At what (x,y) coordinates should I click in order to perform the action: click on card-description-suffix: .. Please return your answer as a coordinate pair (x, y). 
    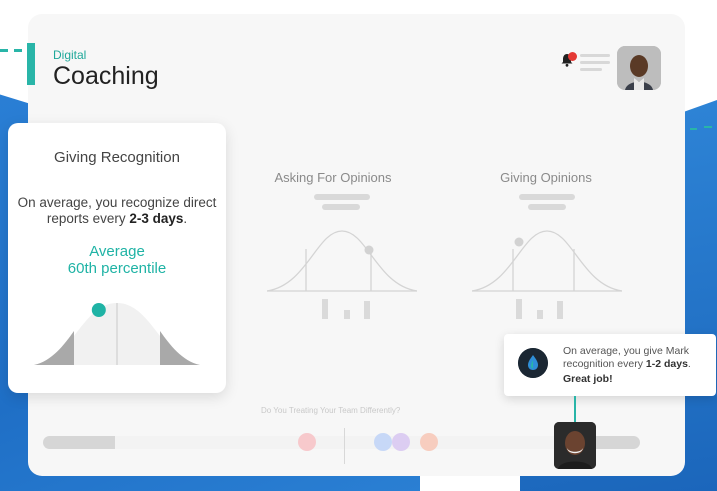
    Looking at the image, I should click on (185, 218).